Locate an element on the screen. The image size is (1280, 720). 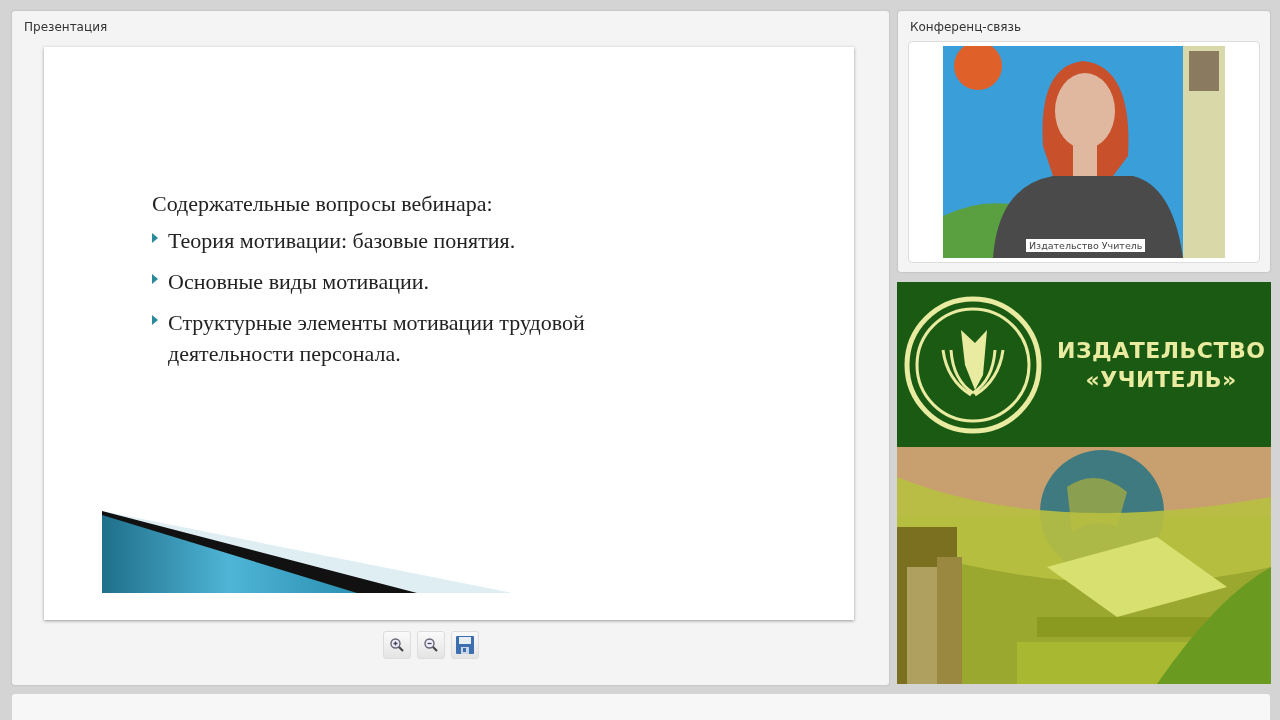
banner-title: ИЗДАТЕЛЬСТВО is located at coordinates (1161, 350).